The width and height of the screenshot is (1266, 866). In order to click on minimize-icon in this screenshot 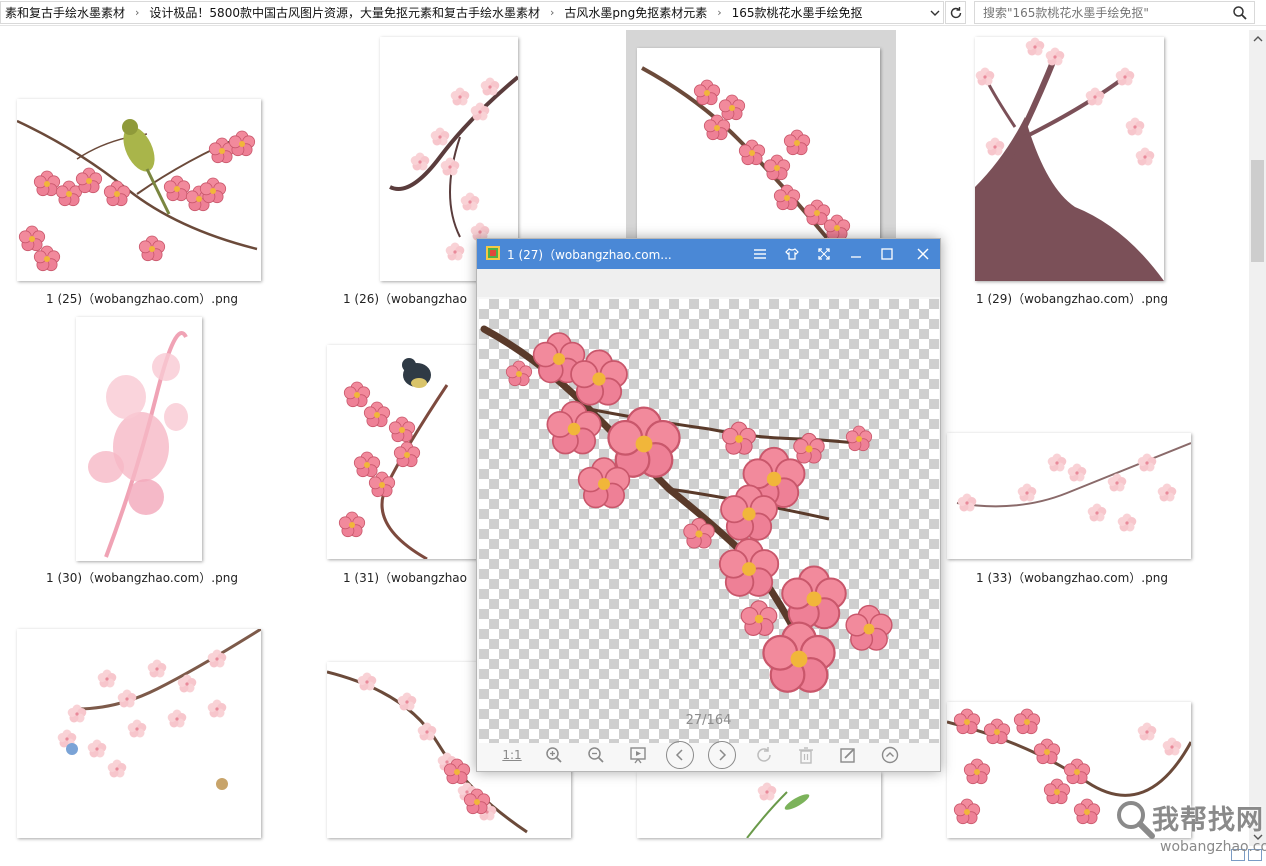, I will do `click(856, 257)`.